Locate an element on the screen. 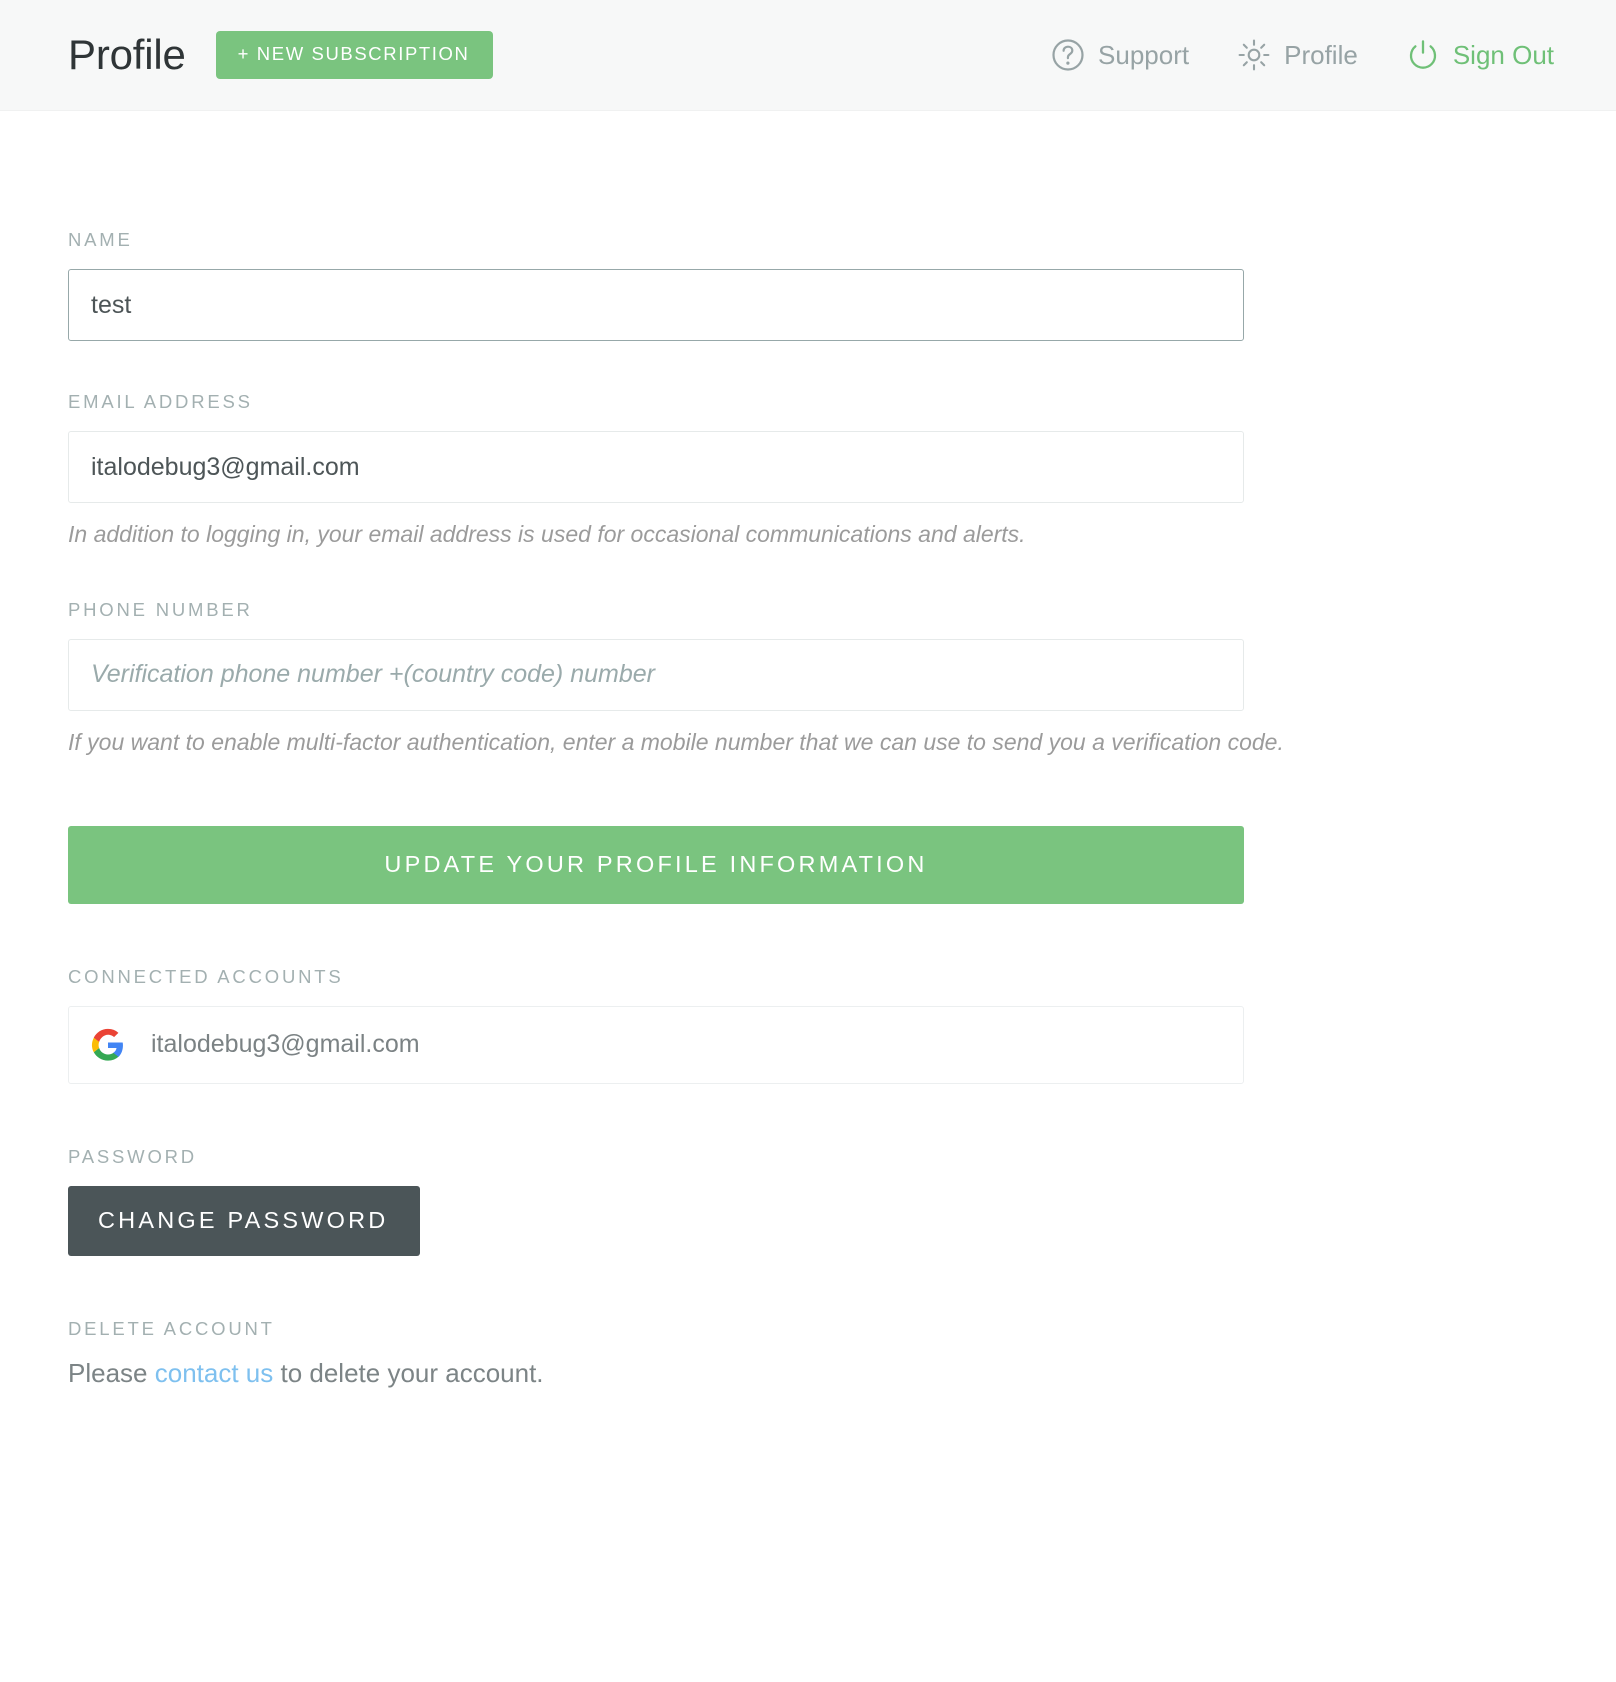 The height and width of the screenshot is (1682, 1616). name-input is located at coordinates (656, 305).